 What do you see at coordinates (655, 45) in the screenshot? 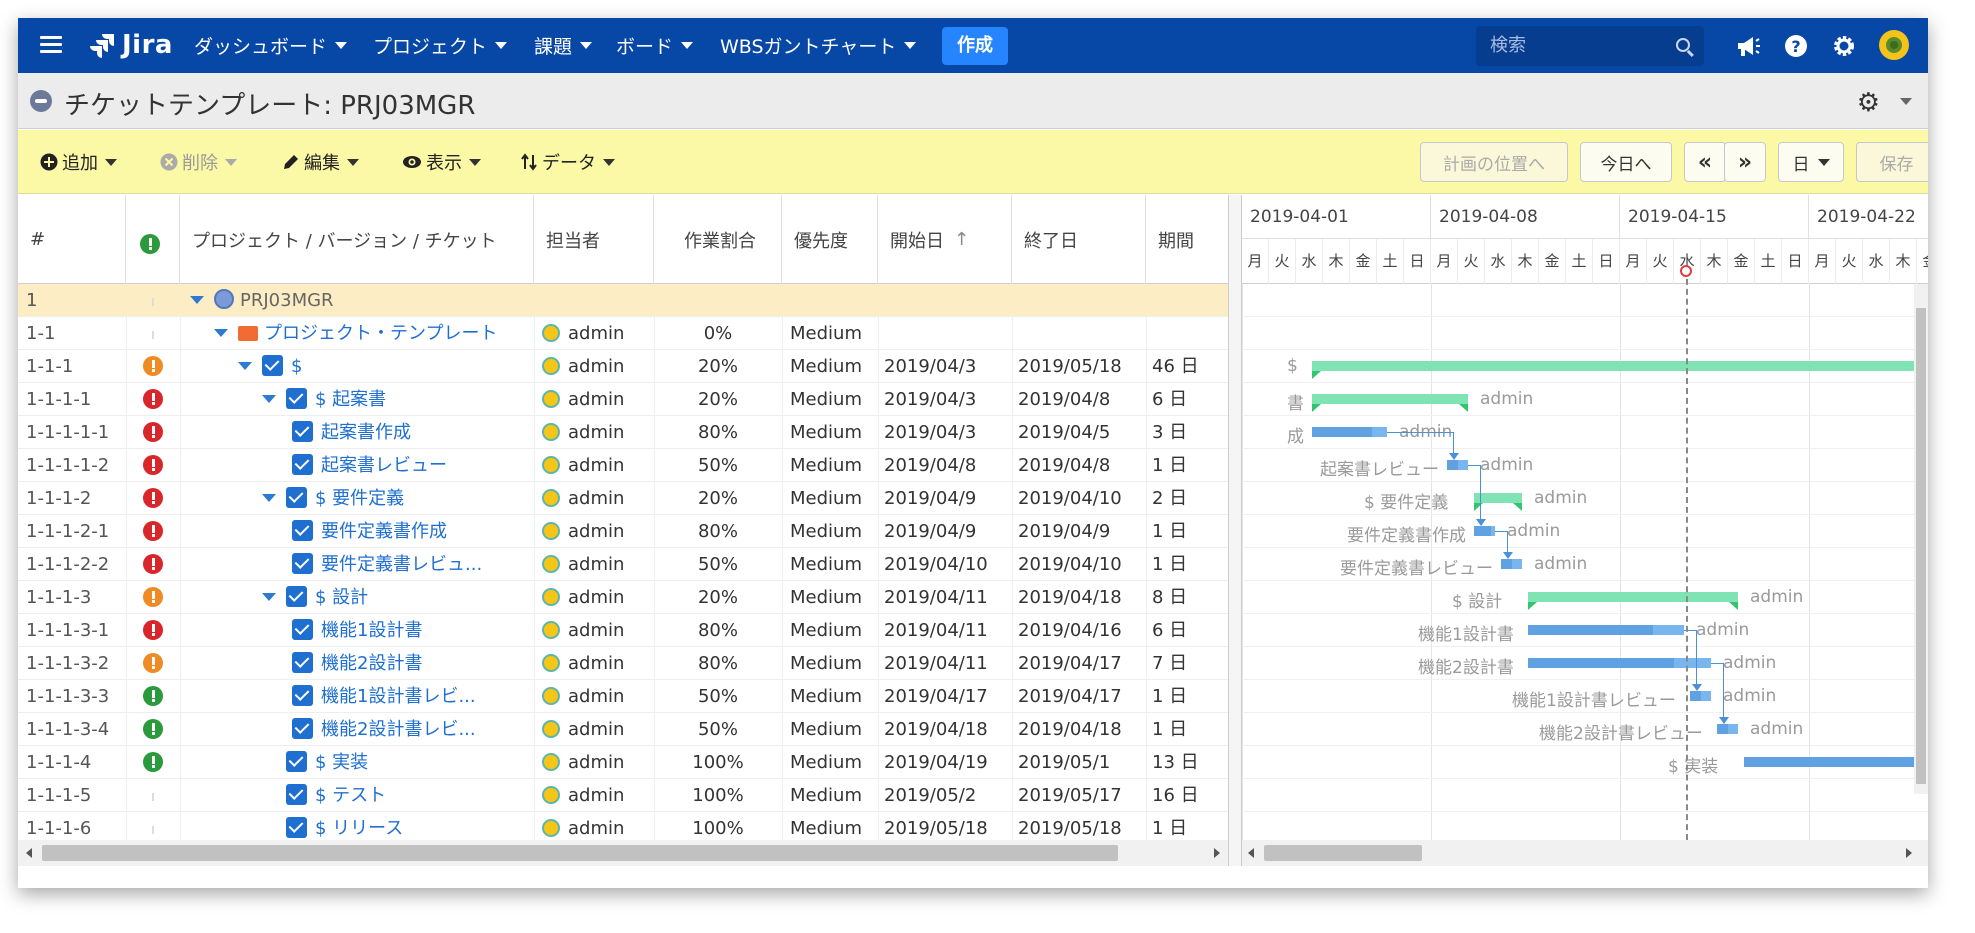
I see `nav-boards: ボード` at bounding box center [655, 45].